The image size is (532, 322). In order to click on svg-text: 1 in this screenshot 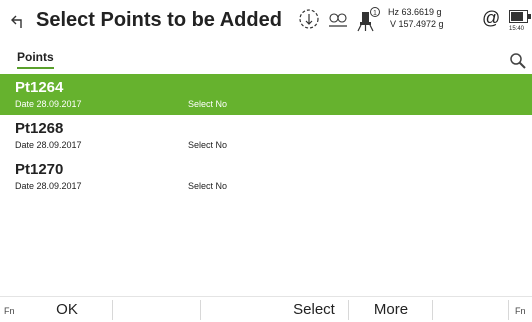, I will do `click(375, 13)`.